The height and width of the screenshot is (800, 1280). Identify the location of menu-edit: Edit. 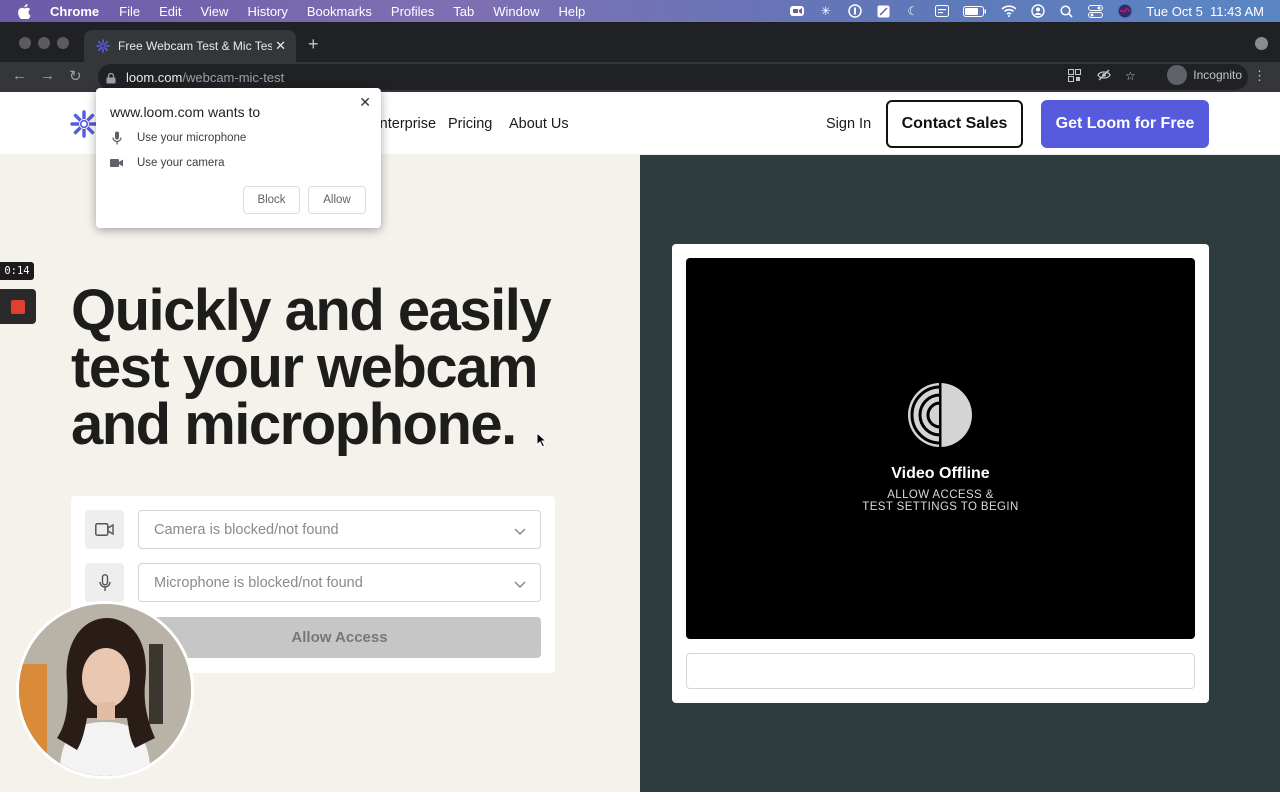
(170, 11).